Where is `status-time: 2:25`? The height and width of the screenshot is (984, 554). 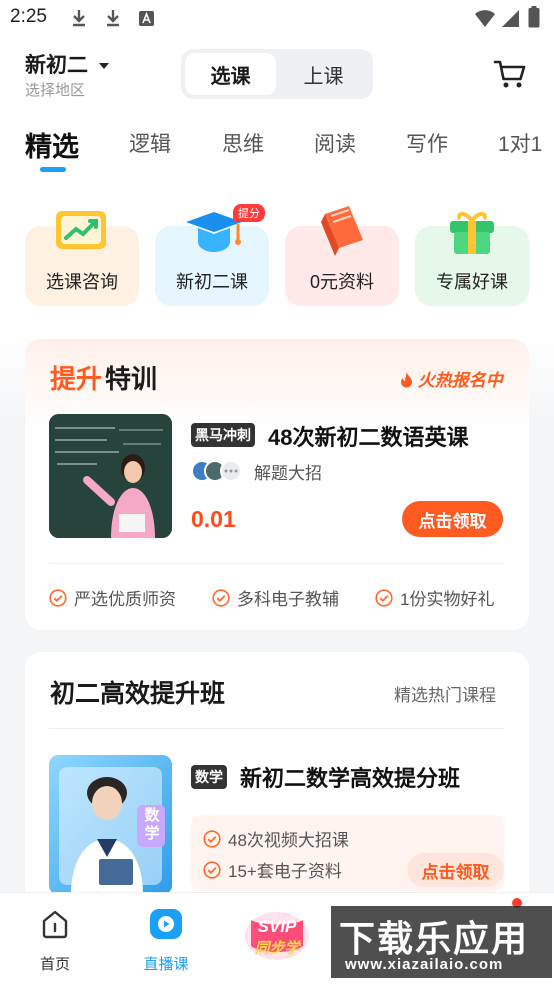 status-time: 2:25 is located at coordinates (28, 16).